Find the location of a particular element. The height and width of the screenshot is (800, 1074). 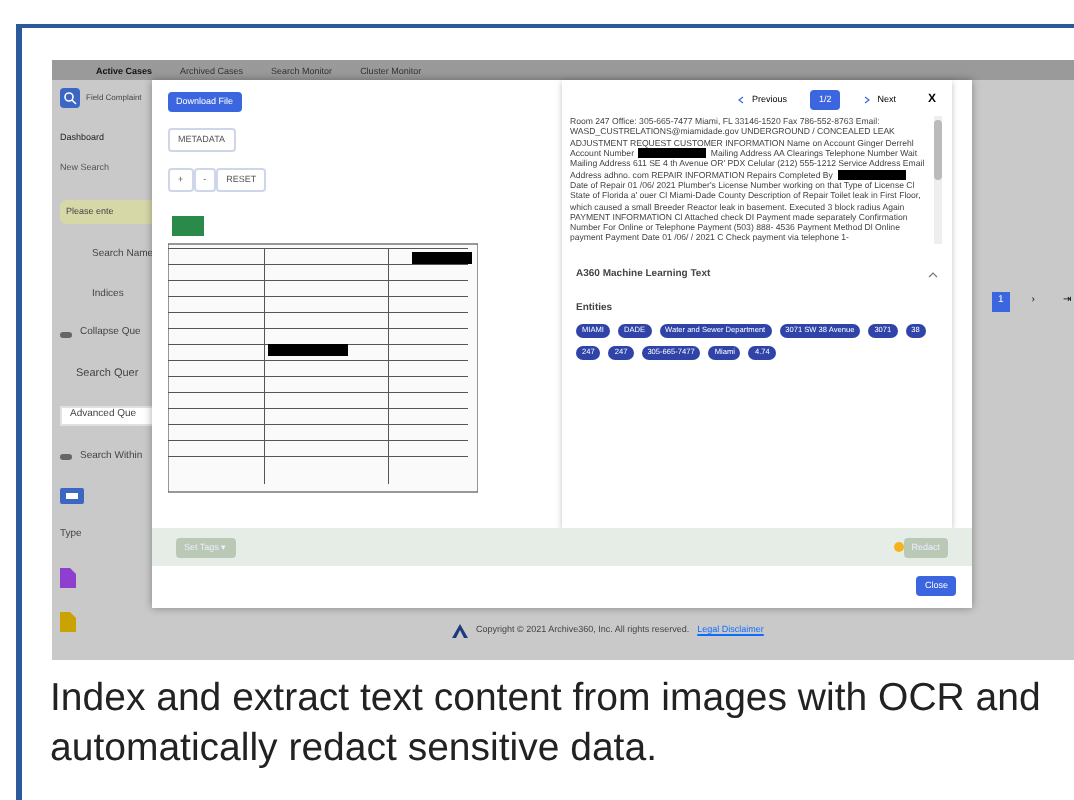

logo-icon is located at coordinates (460, 631).